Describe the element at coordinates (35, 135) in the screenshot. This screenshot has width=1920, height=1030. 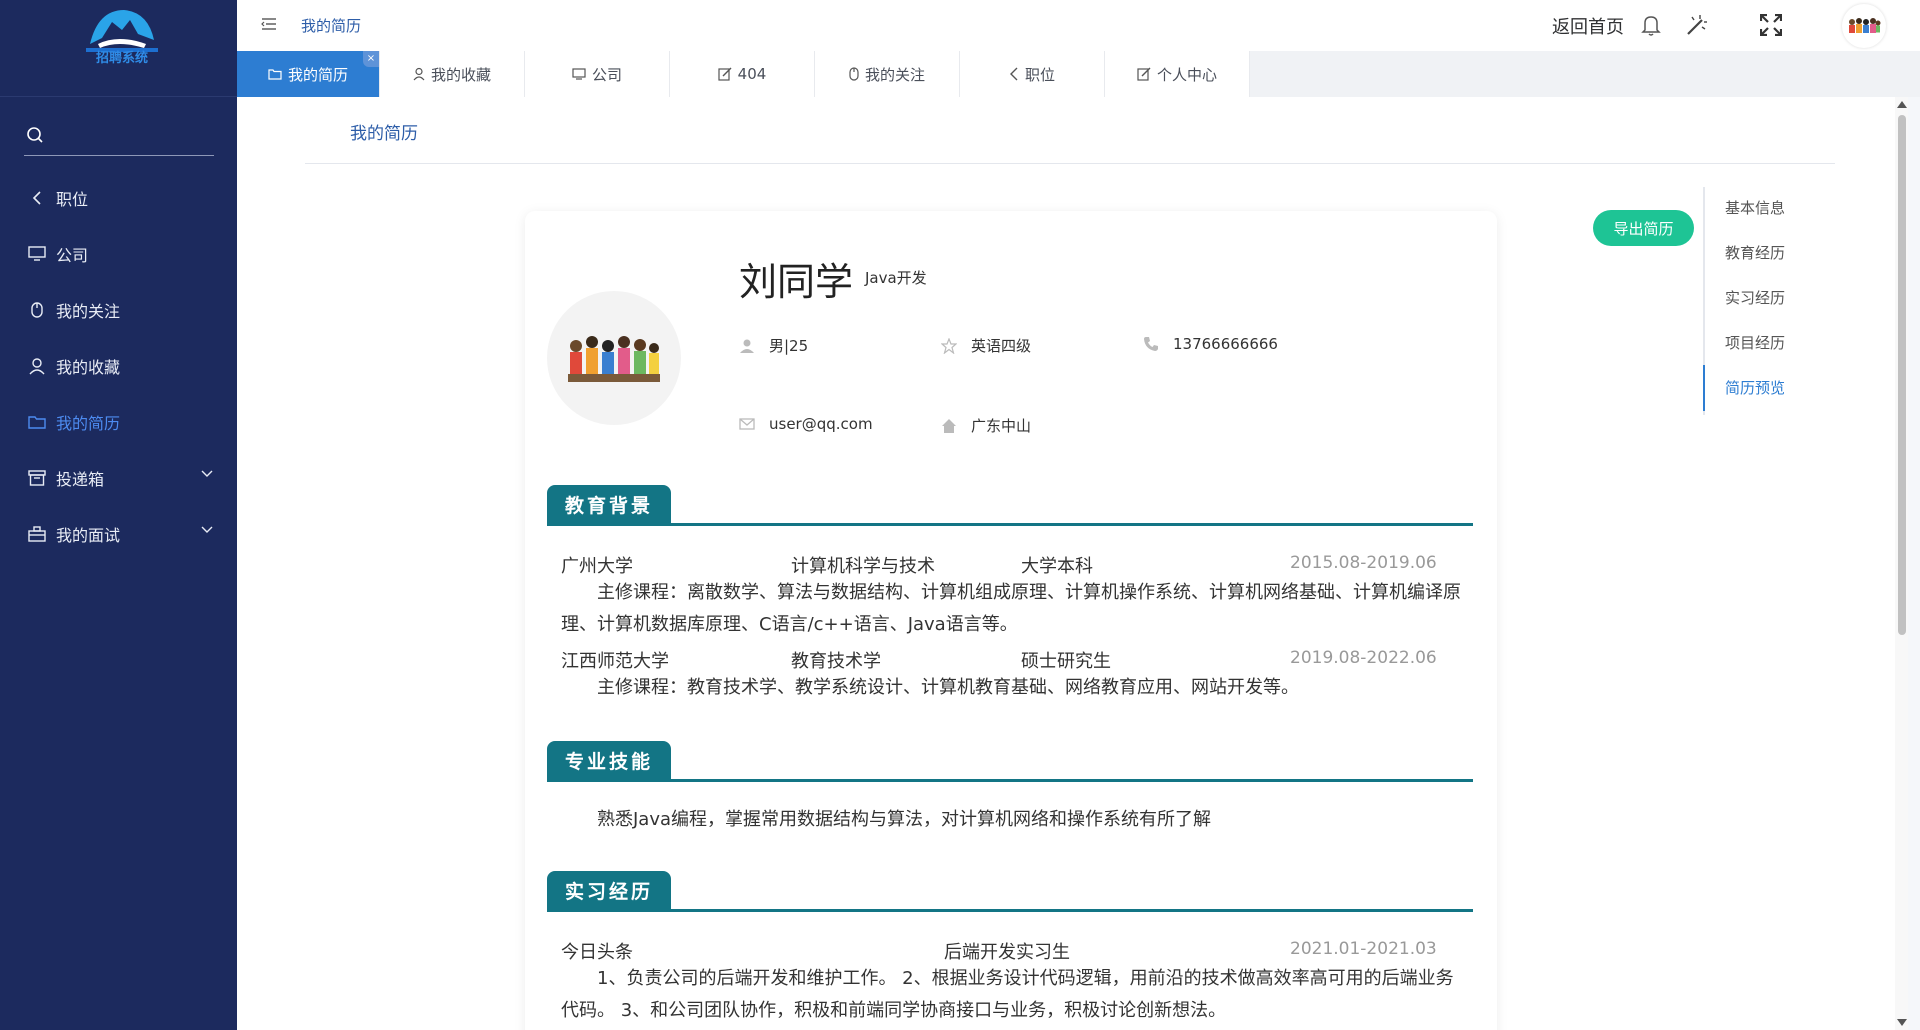
I see `search-icon` at that location.